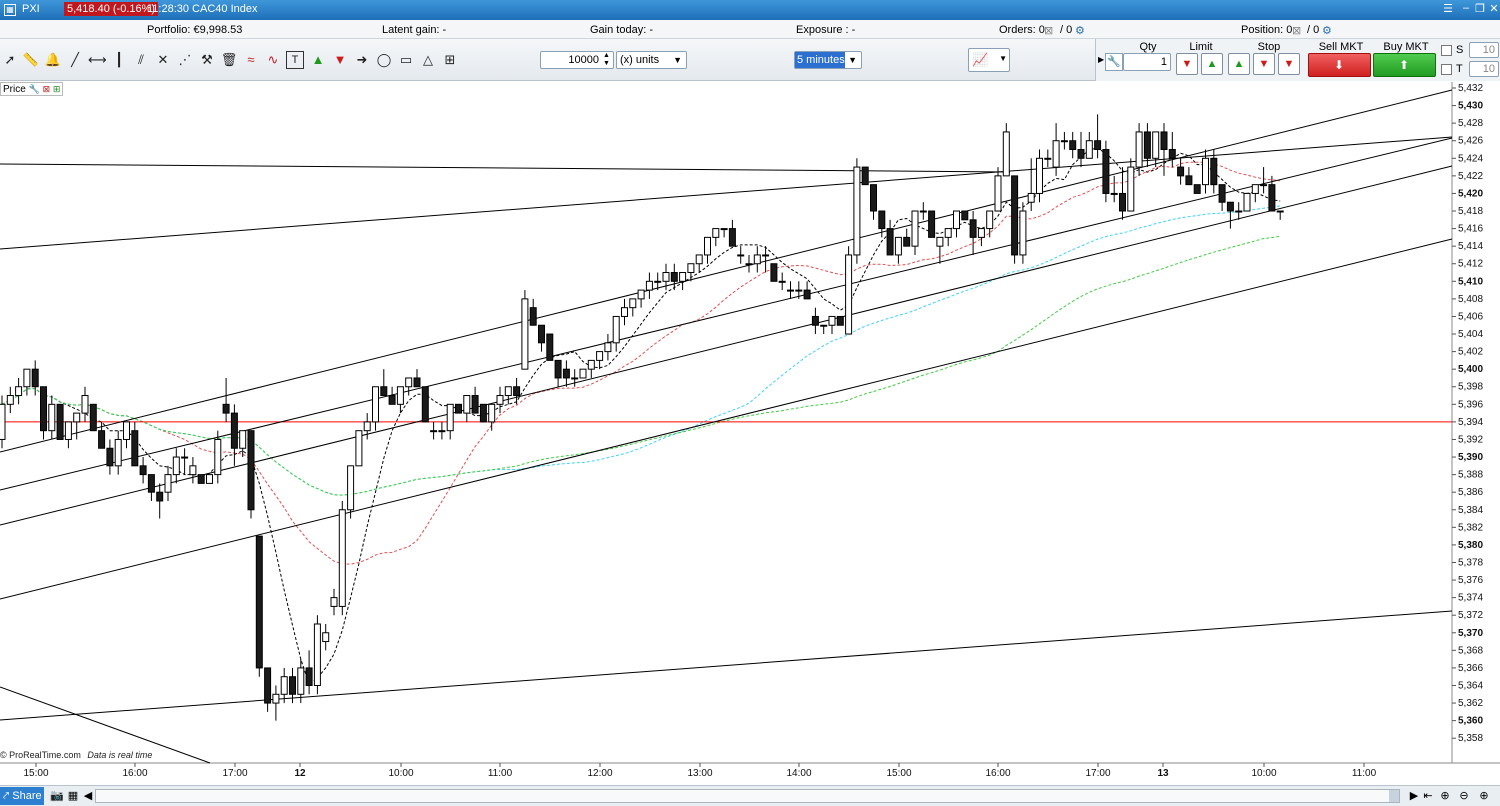  I want to click on layout-icon: ▦, so click(73, 796).